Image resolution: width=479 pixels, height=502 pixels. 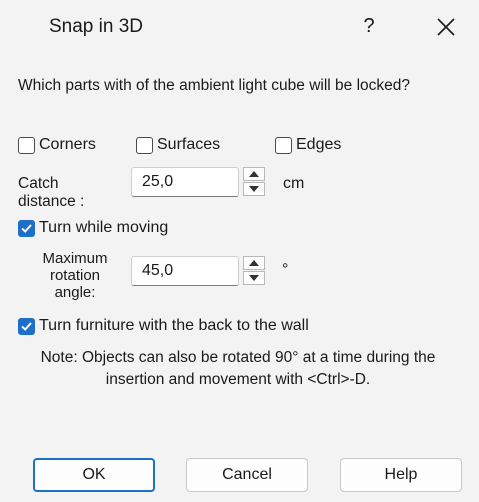 I want to click on window-title: Snap in 3D, so click(x=96, y=26).